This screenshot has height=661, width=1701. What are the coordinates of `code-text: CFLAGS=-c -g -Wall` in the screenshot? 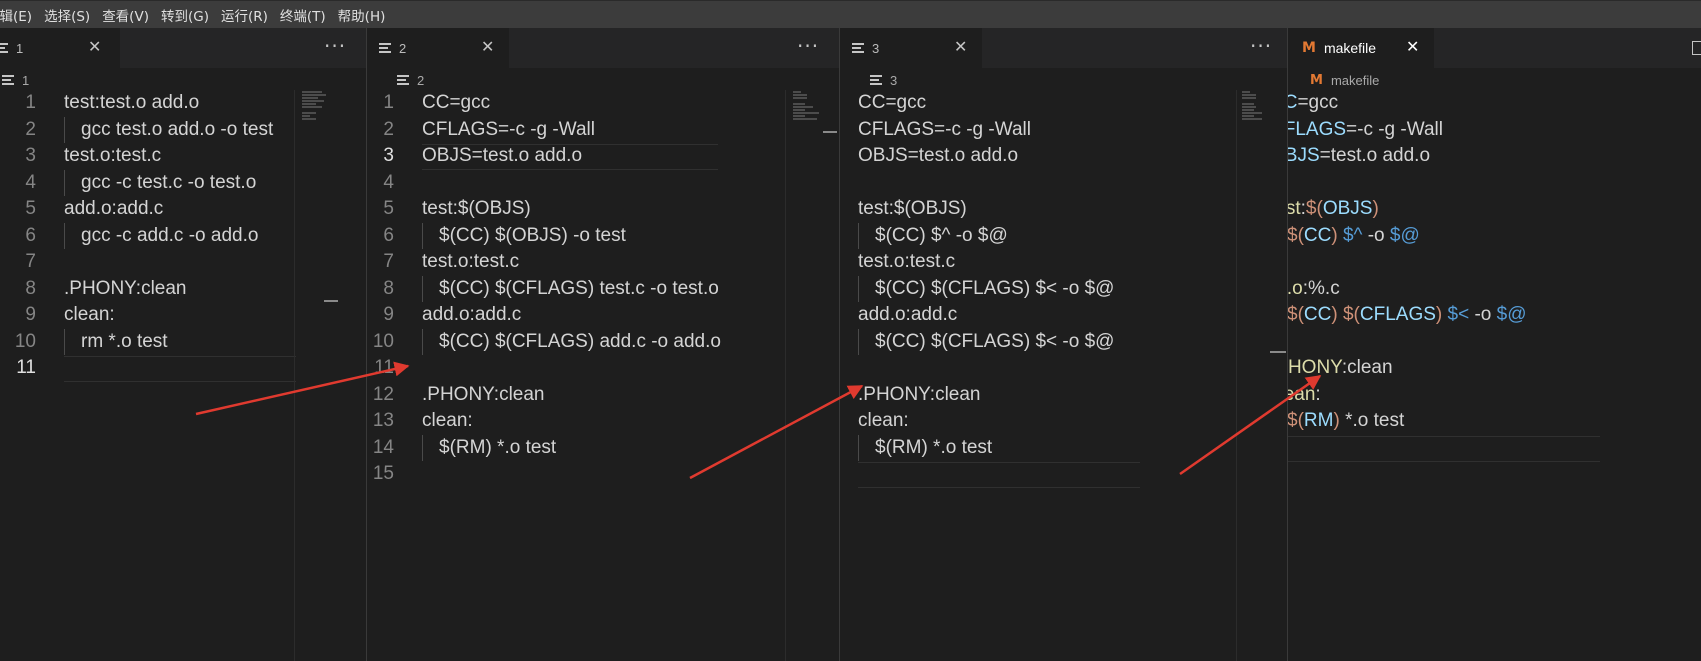 It's located at (1365, 129).